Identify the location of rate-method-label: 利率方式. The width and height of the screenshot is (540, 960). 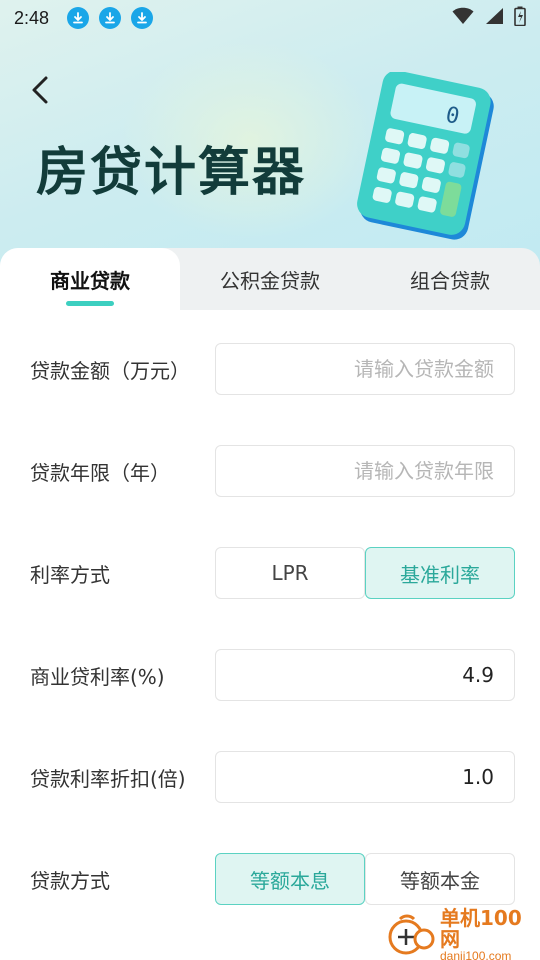
(70, 574).